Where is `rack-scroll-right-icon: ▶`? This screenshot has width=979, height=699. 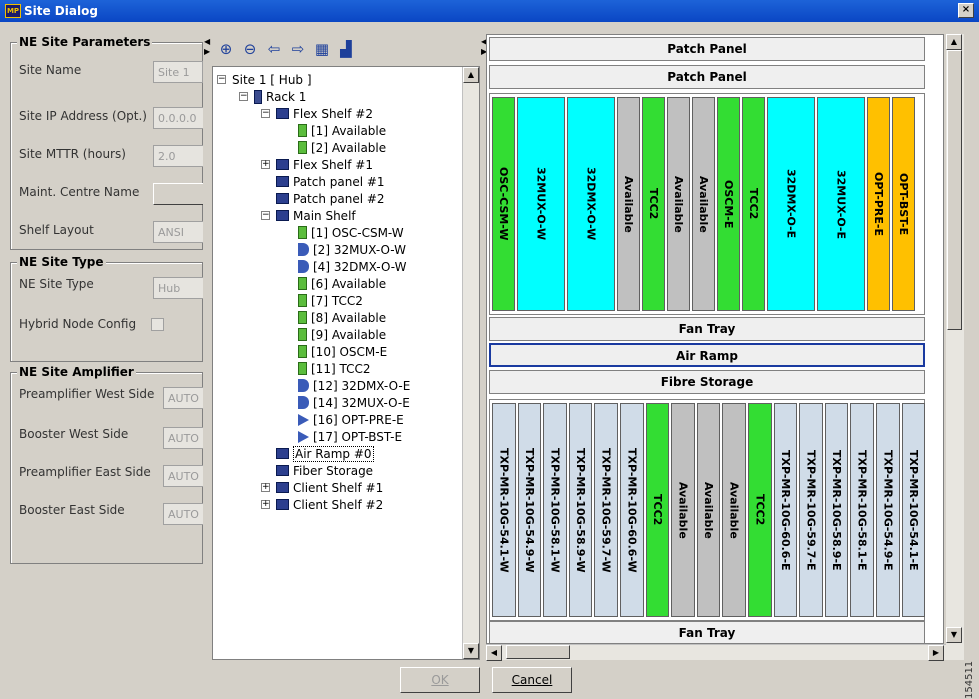
rack-scroll-right-icon: ▶ is located at coordinates (936, 653).